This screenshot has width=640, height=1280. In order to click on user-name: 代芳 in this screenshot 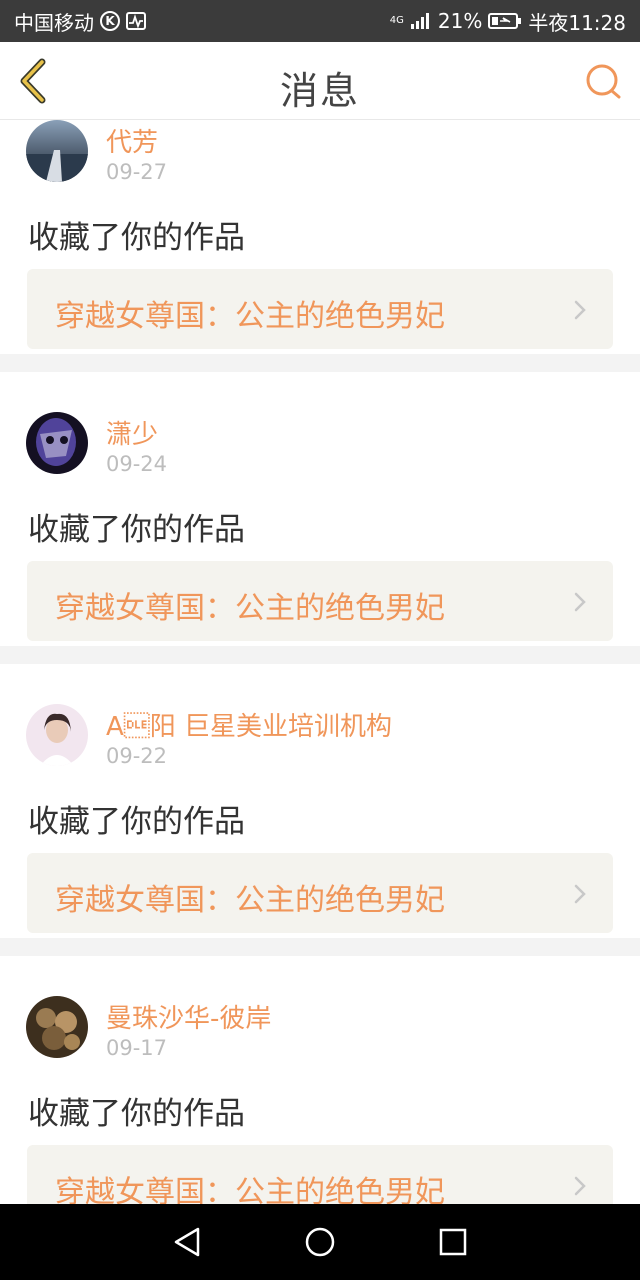, I will do `click(132, 140)`.